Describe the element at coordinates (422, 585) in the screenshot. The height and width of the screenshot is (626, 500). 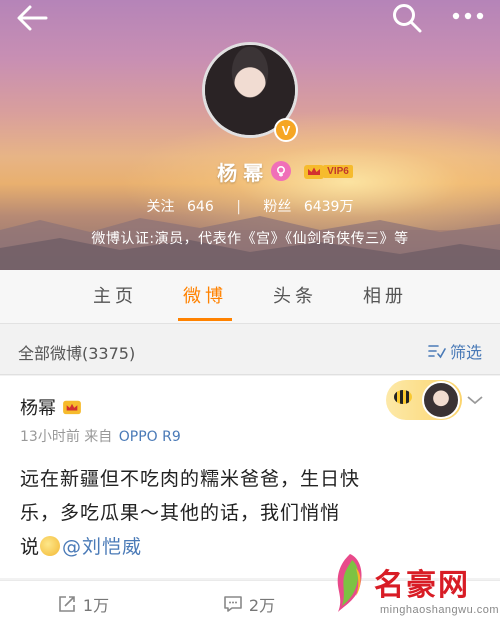
I see `watermark-title: 名豪网` at that location.